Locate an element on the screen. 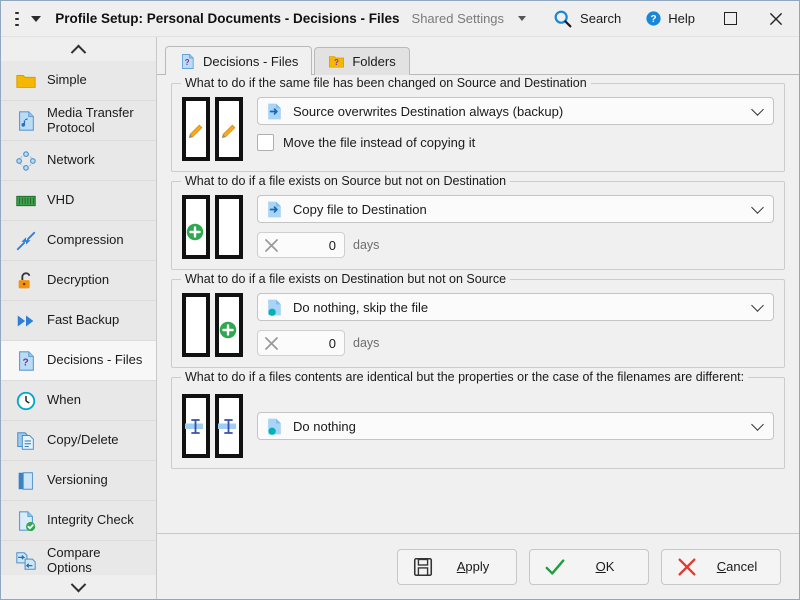 The width and height of the screenshot is (800, 600). sidebar-item-decisions-files: ? Decisions - Files is located at coordinates (78, 361).